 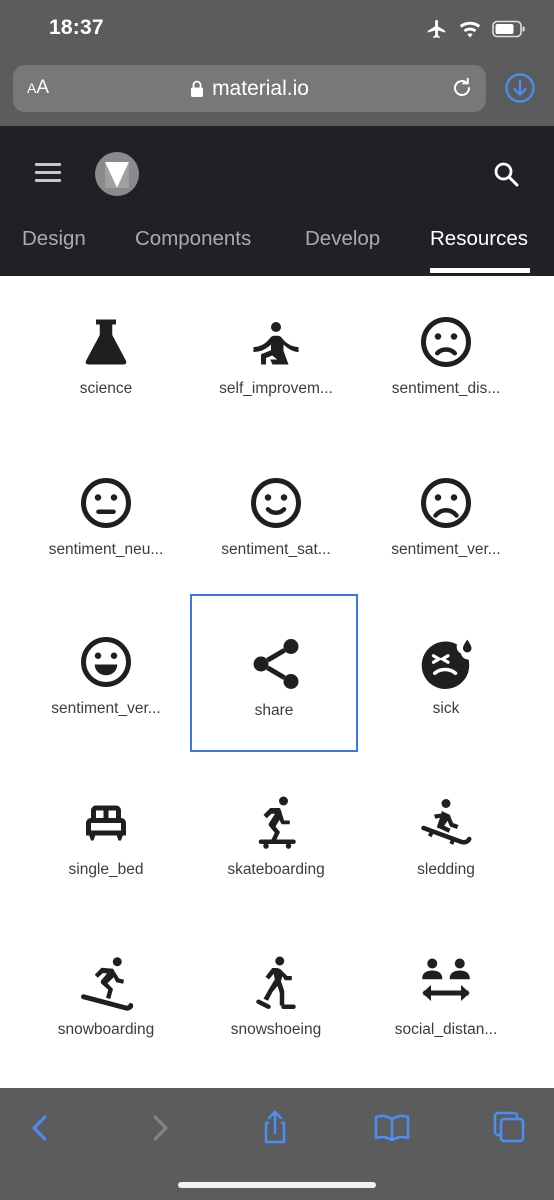 I want to click on hamburger-menu-icon, so click(x=48, y=174).